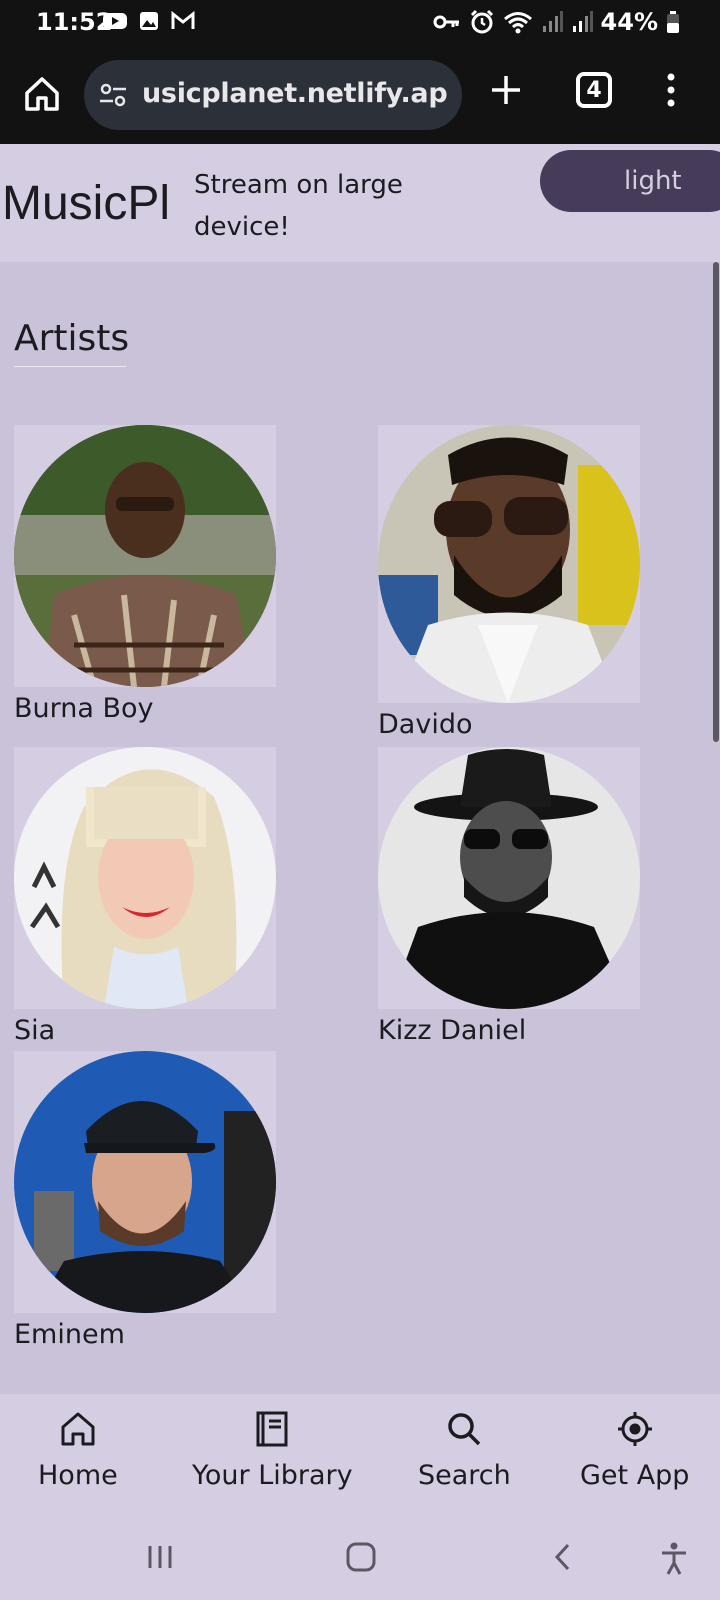 This screenshot has height=1600, width=720. Describe the element at coordinates (272, 1475) in the screenshot. I see `nav-label: Your Library` at that location.